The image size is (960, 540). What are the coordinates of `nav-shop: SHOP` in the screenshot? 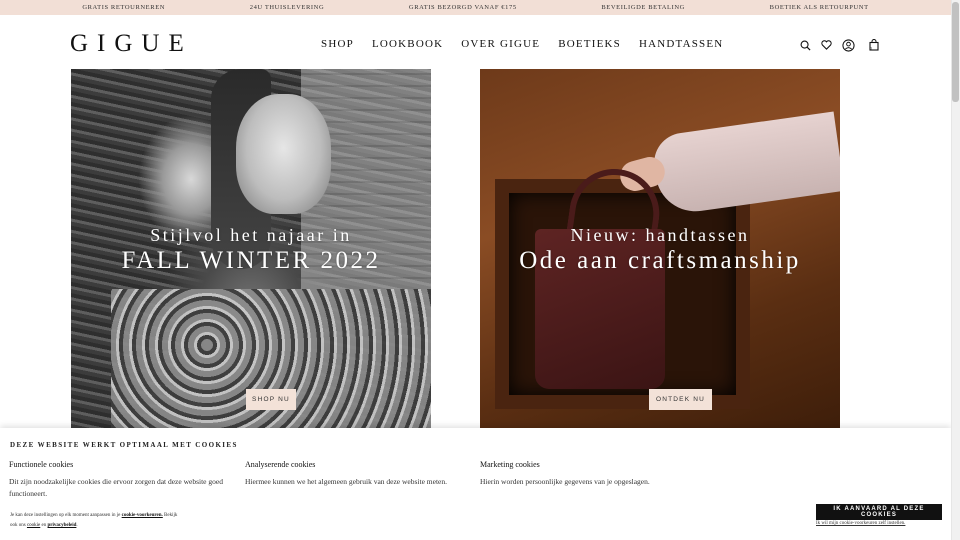 It's located at (337, 44).